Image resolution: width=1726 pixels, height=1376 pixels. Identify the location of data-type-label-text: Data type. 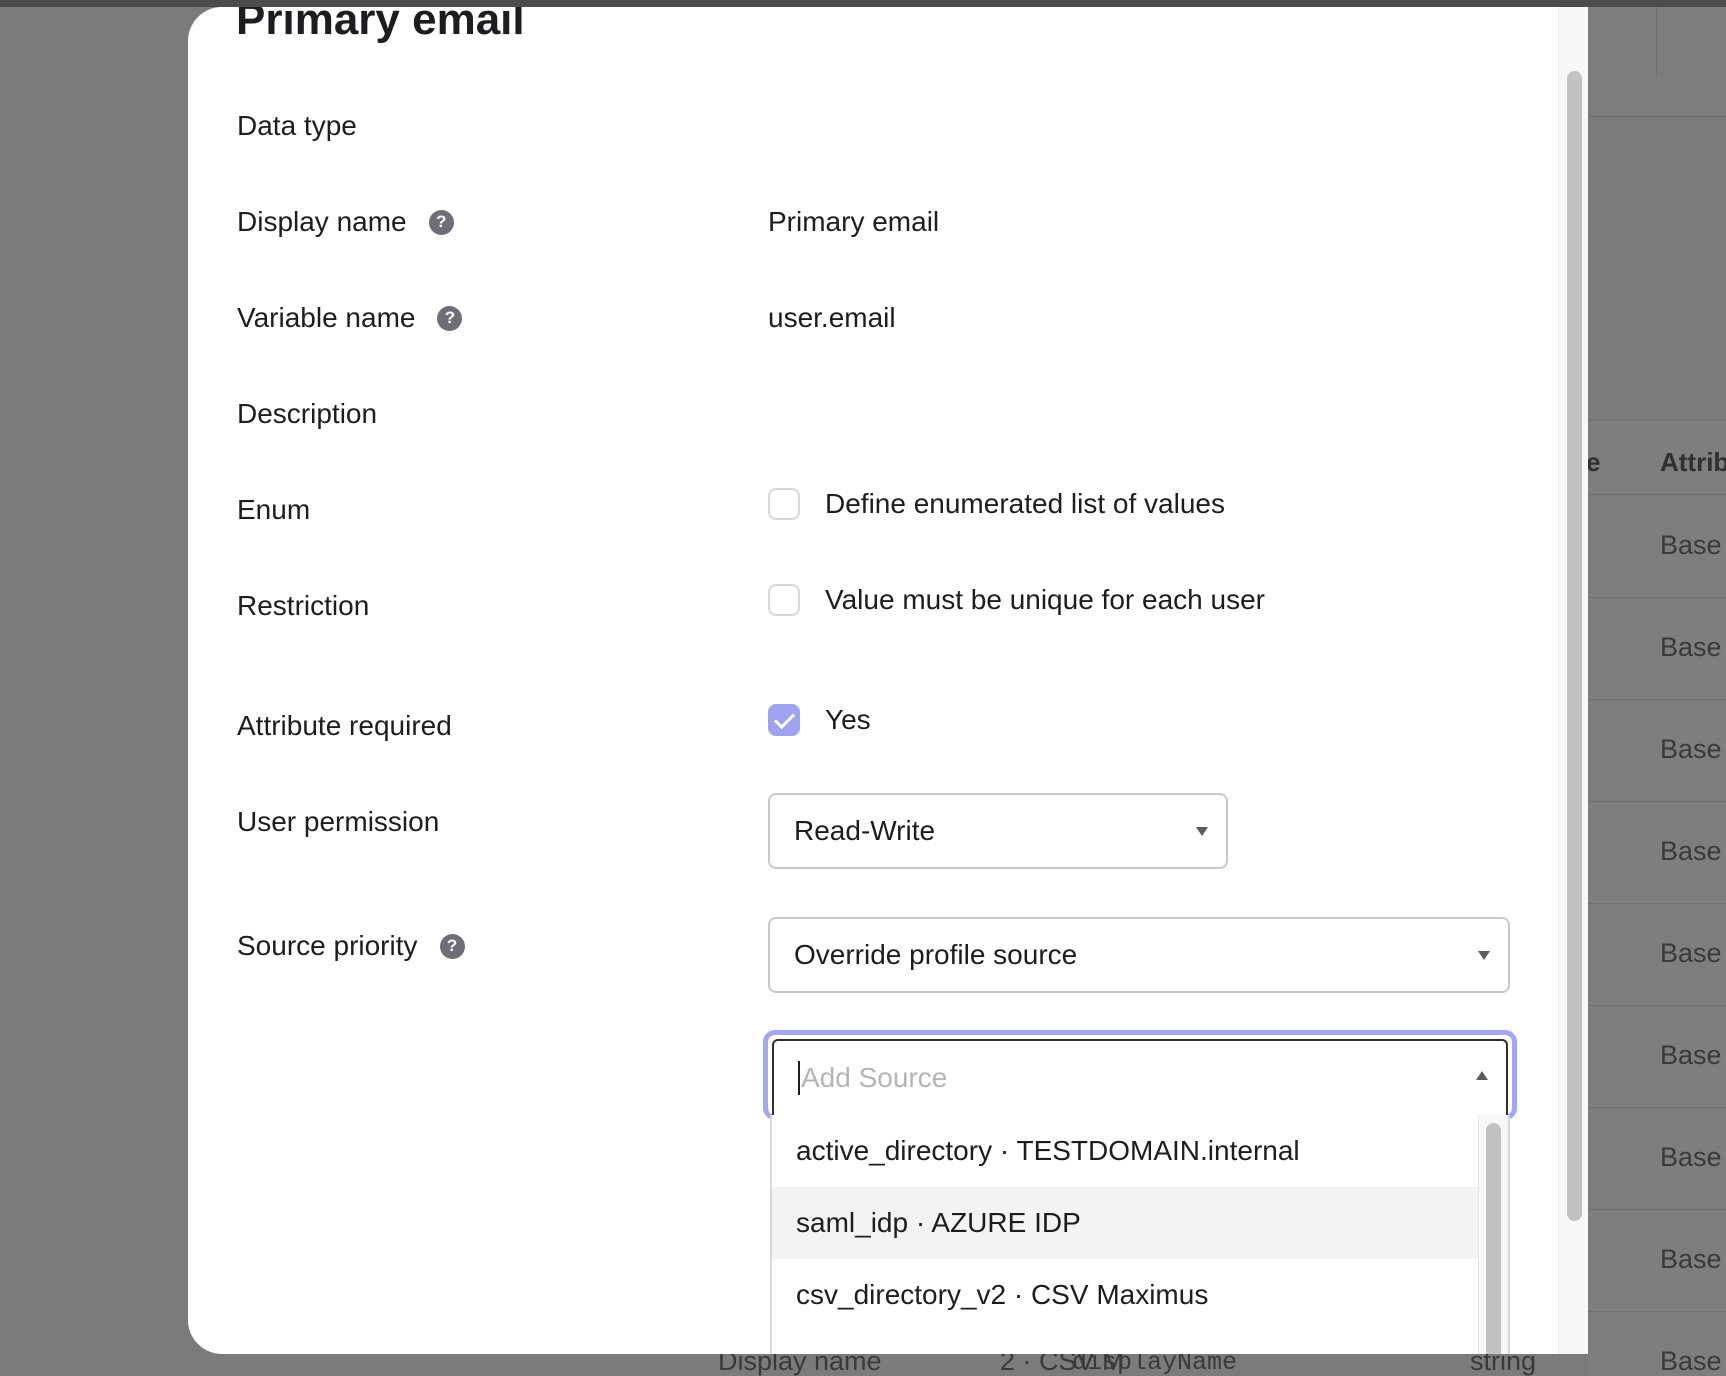
(297, 125).